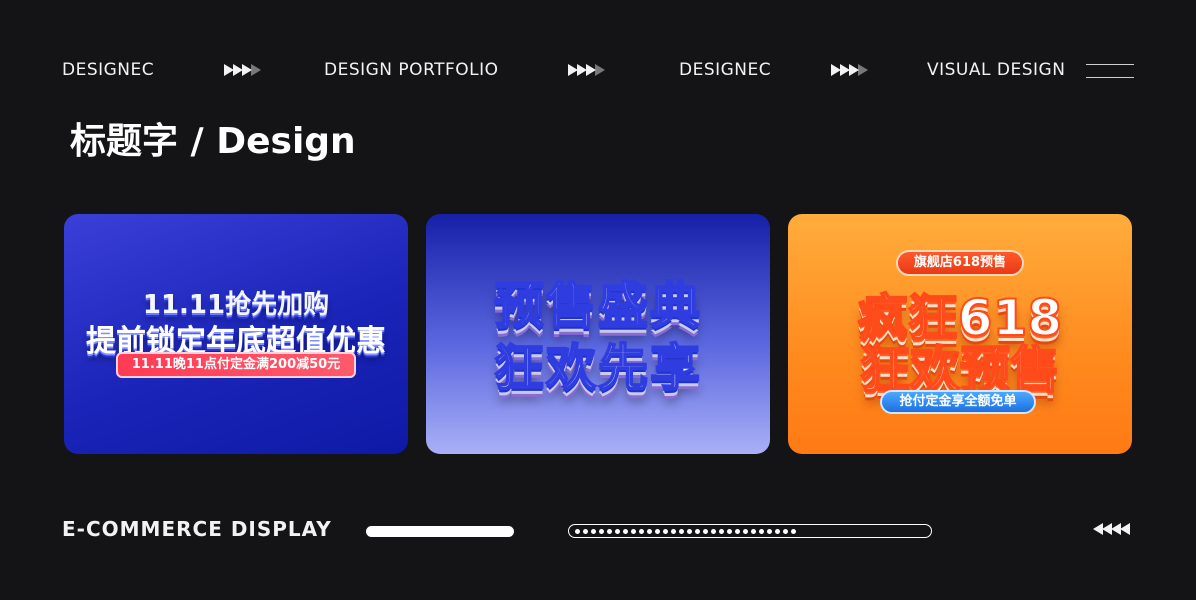 This screenshot has width=1196, height=600. What do you see at coordinates (236, 365) in the screenshot?
I see `banner-tag: 11.11晚11点付定金满200减50元` at bounding box center [236, 365].